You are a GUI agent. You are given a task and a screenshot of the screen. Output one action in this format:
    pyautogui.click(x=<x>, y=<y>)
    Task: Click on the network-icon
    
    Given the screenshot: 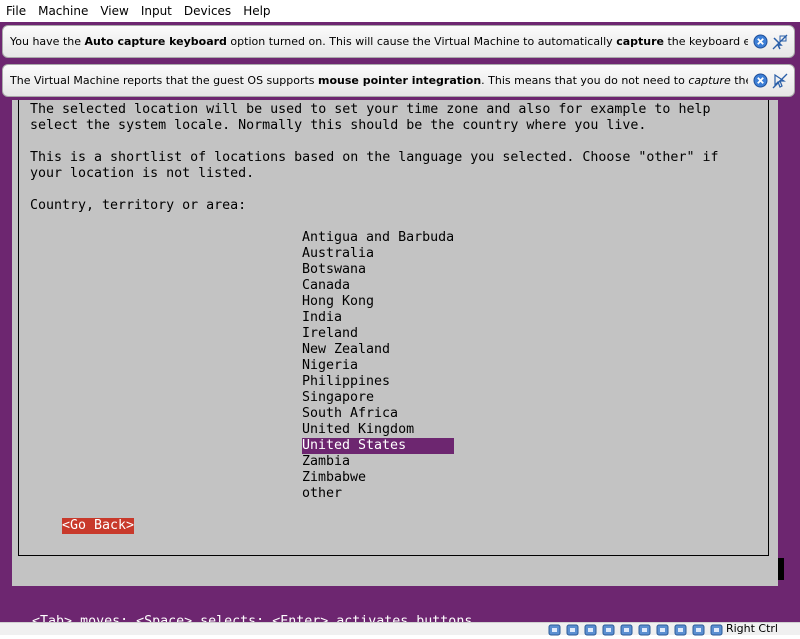 What is the action you would take?
    pyautogui.click(x=590, y=630)
    